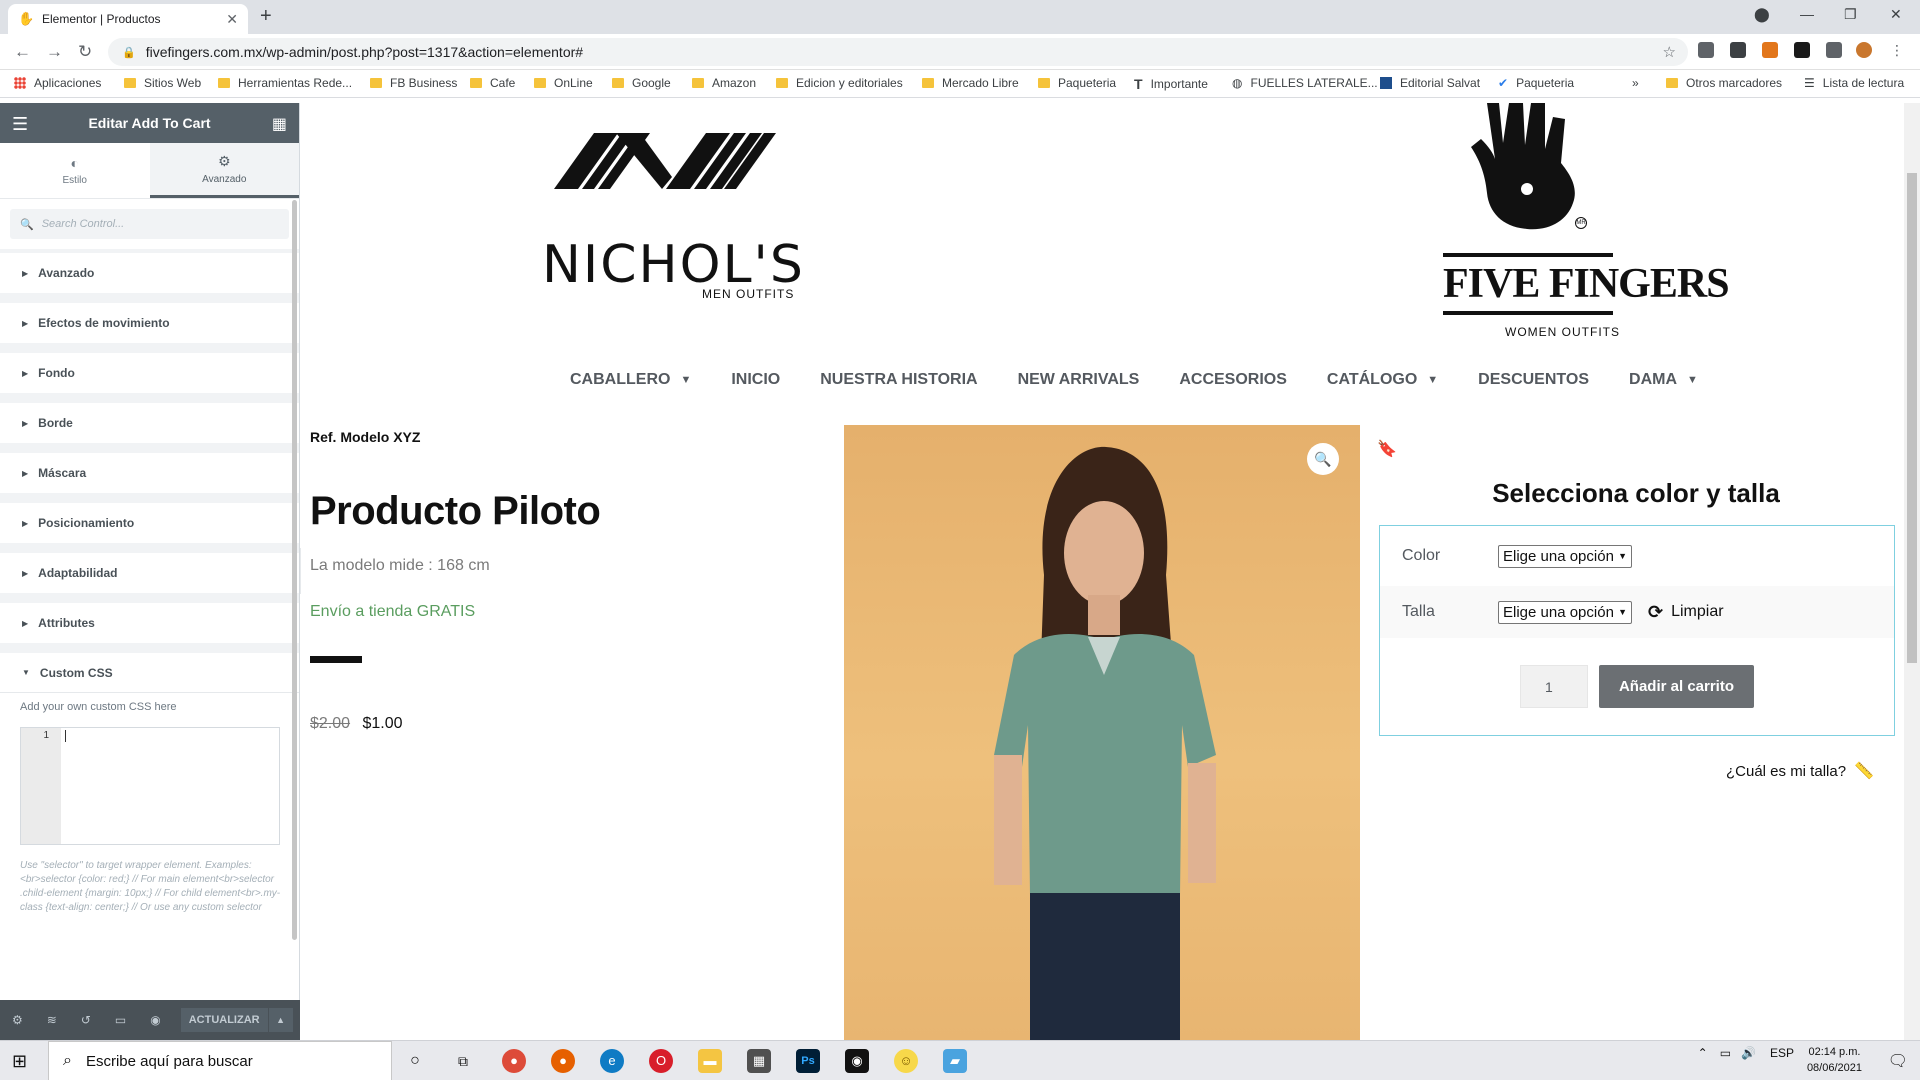 The height and width of the screenshot is (1080, 1920). Describe the element at coordinates (162, 83) in the screenshot. I see `bookmark-folder: Sitios Web` at that location.